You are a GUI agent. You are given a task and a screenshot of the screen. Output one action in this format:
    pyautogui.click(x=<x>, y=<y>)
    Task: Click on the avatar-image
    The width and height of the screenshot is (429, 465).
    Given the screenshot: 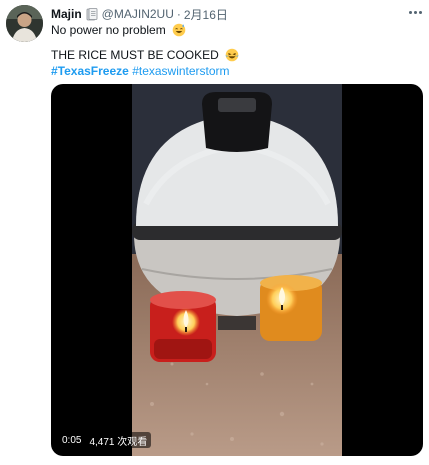 What is the action you would take?
    pyautogui.click(x=24, y=23)
    